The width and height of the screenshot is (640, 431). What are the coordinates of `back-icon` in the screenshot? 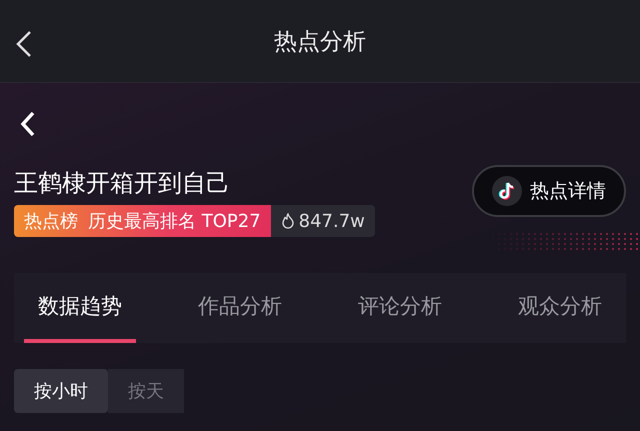 It's located at (24, 44).